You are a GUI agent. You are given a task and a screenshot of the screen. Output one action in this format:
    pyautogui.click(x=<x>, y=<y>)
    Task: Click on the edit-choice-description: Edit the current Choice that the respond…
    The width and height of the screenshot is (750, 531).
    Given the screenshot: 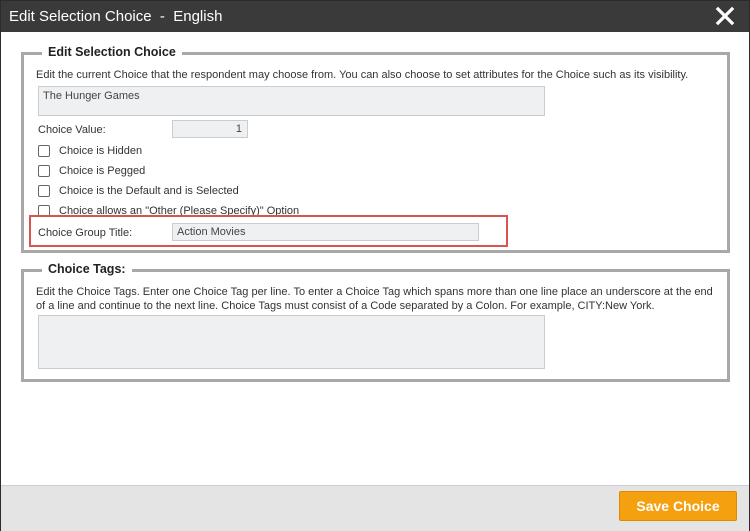 What is the action you would take?
    pyautogui.click(x=362, y=75)
    